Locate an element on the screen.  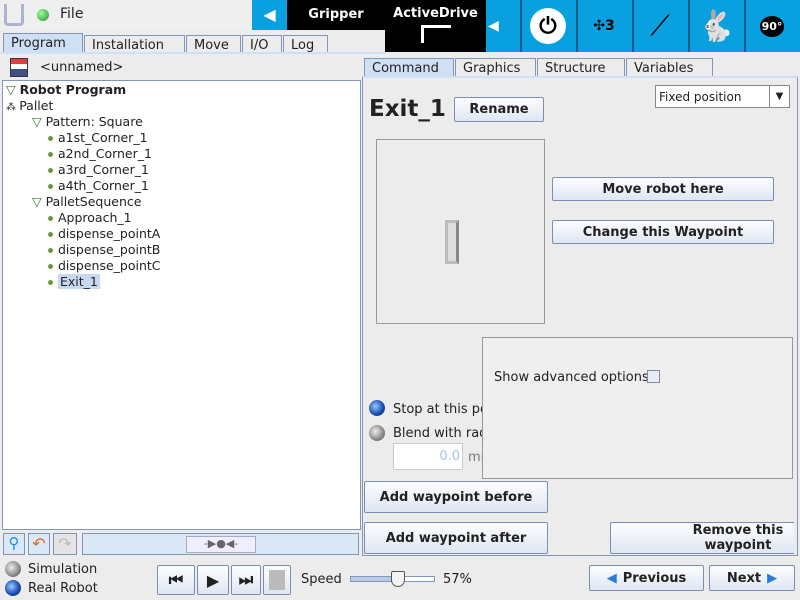
tree-node-label: PalletSequence is located at coordinates (93, 201).